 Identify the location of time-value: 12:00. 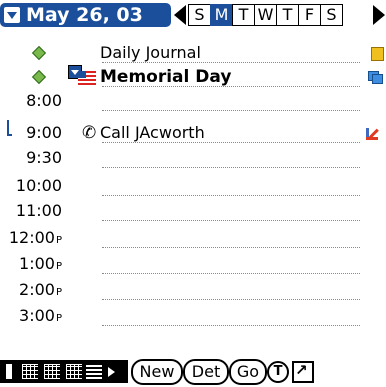
(31, 237).